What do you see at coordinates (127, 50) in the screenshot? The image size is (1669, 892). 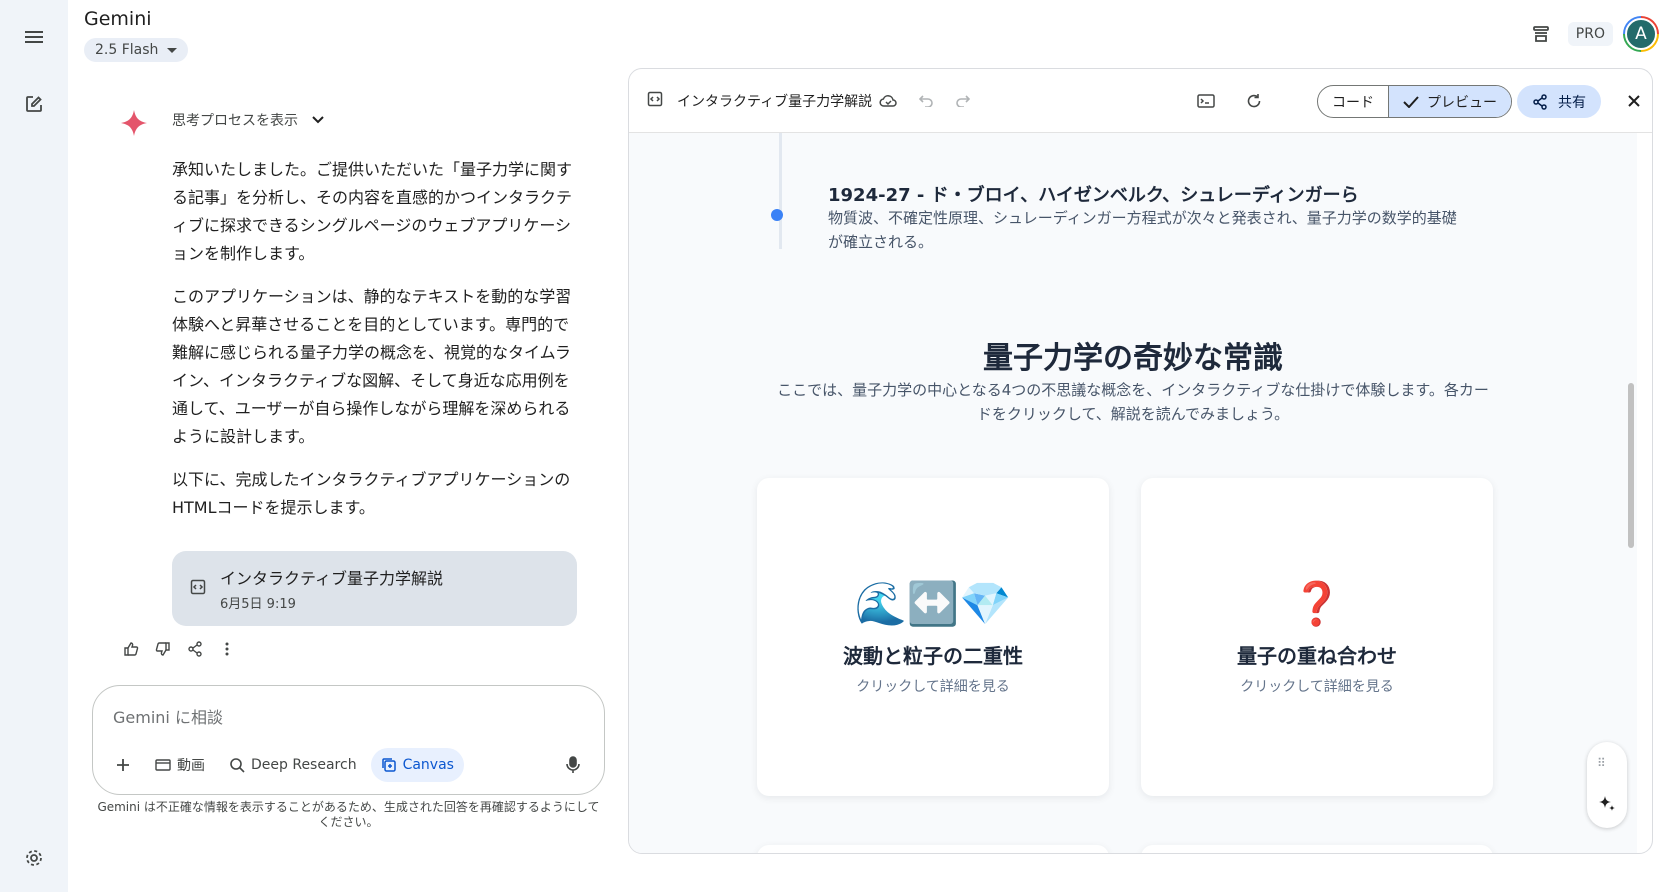 I see `model-label: 2.5 Flash` at bounding box center [127, 50].